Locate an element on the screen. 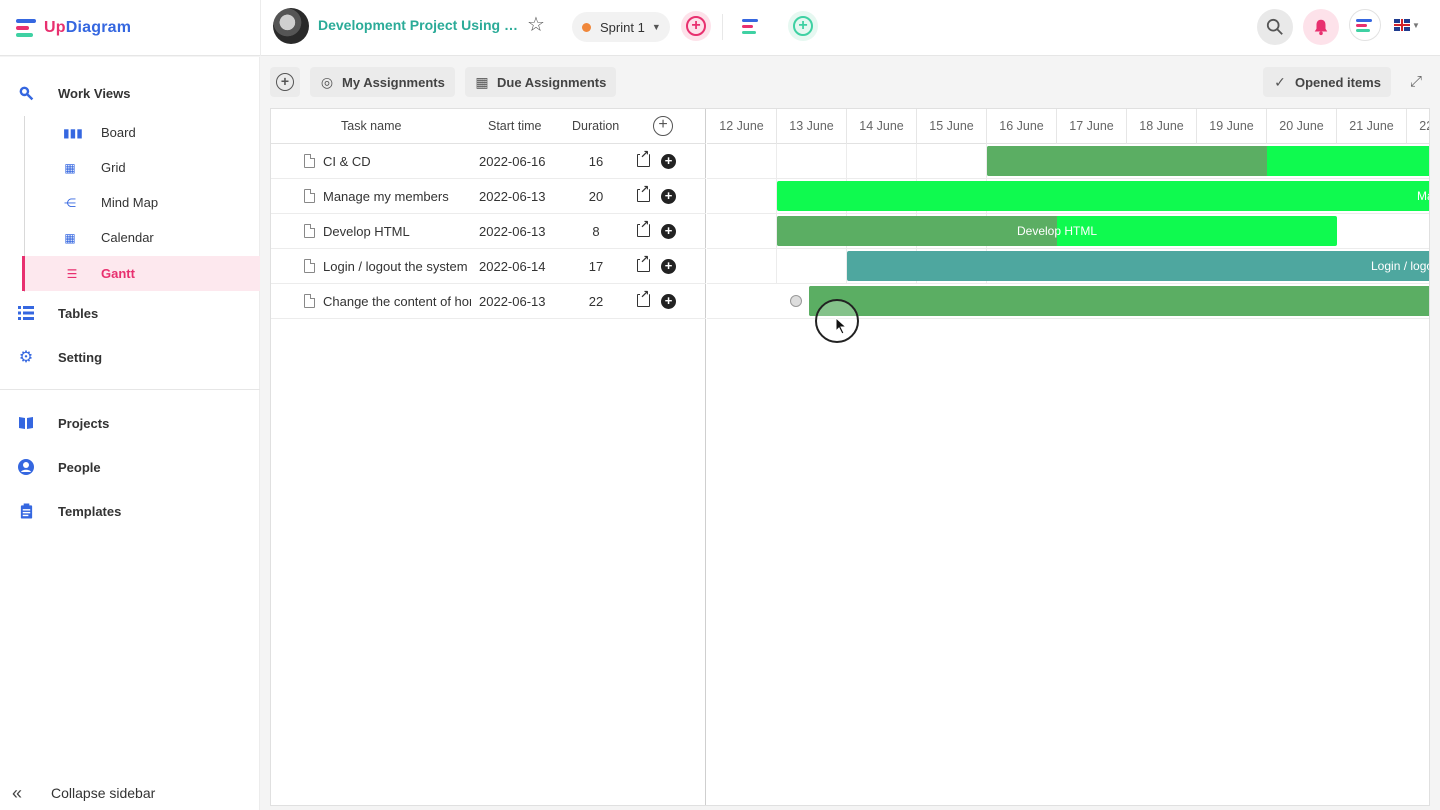 This screenshot has height=810, width=1440. gear-icon: ⚙ is located at coordinates (26, 357).